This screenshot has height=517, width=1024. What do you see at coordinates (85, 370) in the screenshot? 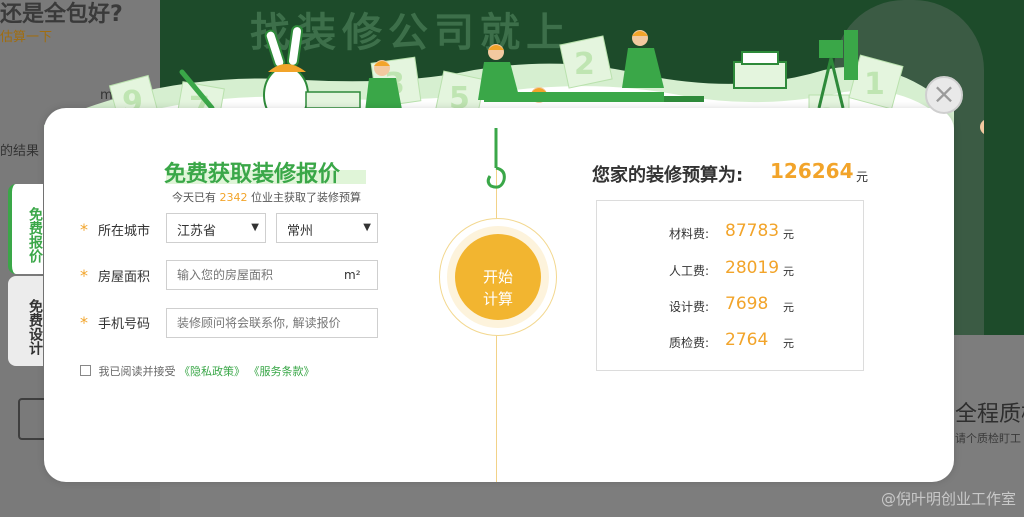
I see `agree-checkbox` at bounding box center [85, 370].